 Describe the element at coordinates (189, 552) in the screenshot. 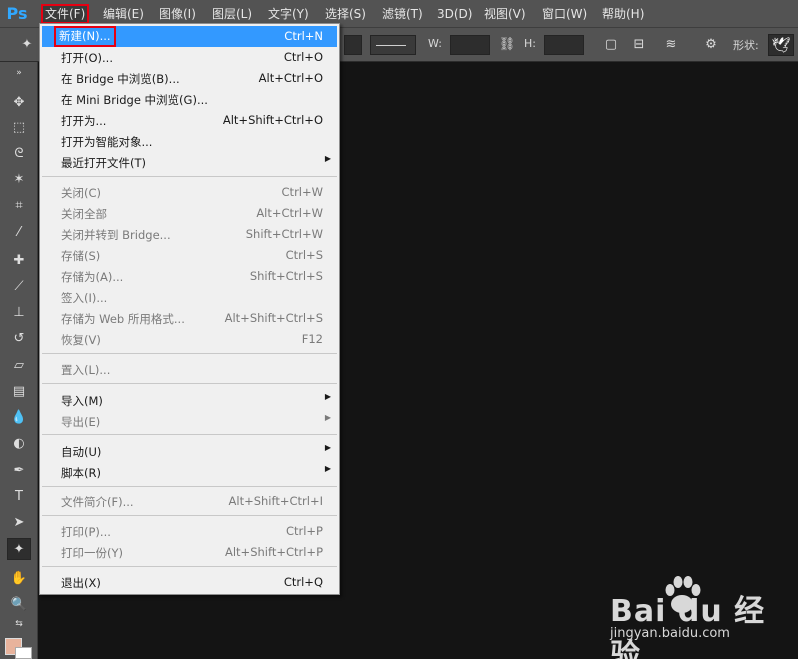

I see `menu-item-print-one-copy: 打印一份(Y) Alt+Shift+Ctrl+P` at that location.